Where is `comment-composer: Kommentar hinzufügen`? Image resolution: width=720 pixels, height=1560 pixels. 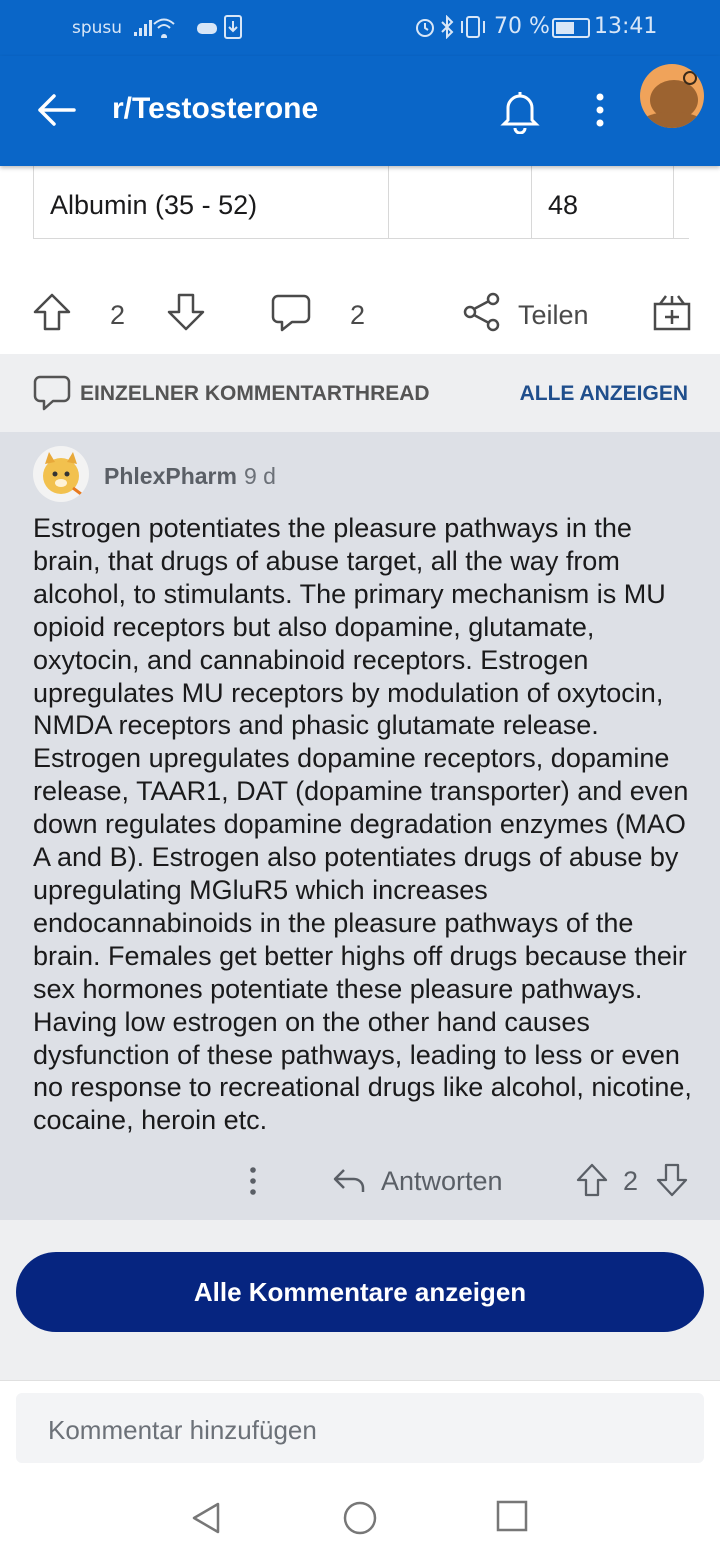
comment-composer: Kommentar hinzufügen is located at coordinates (360, 1430).